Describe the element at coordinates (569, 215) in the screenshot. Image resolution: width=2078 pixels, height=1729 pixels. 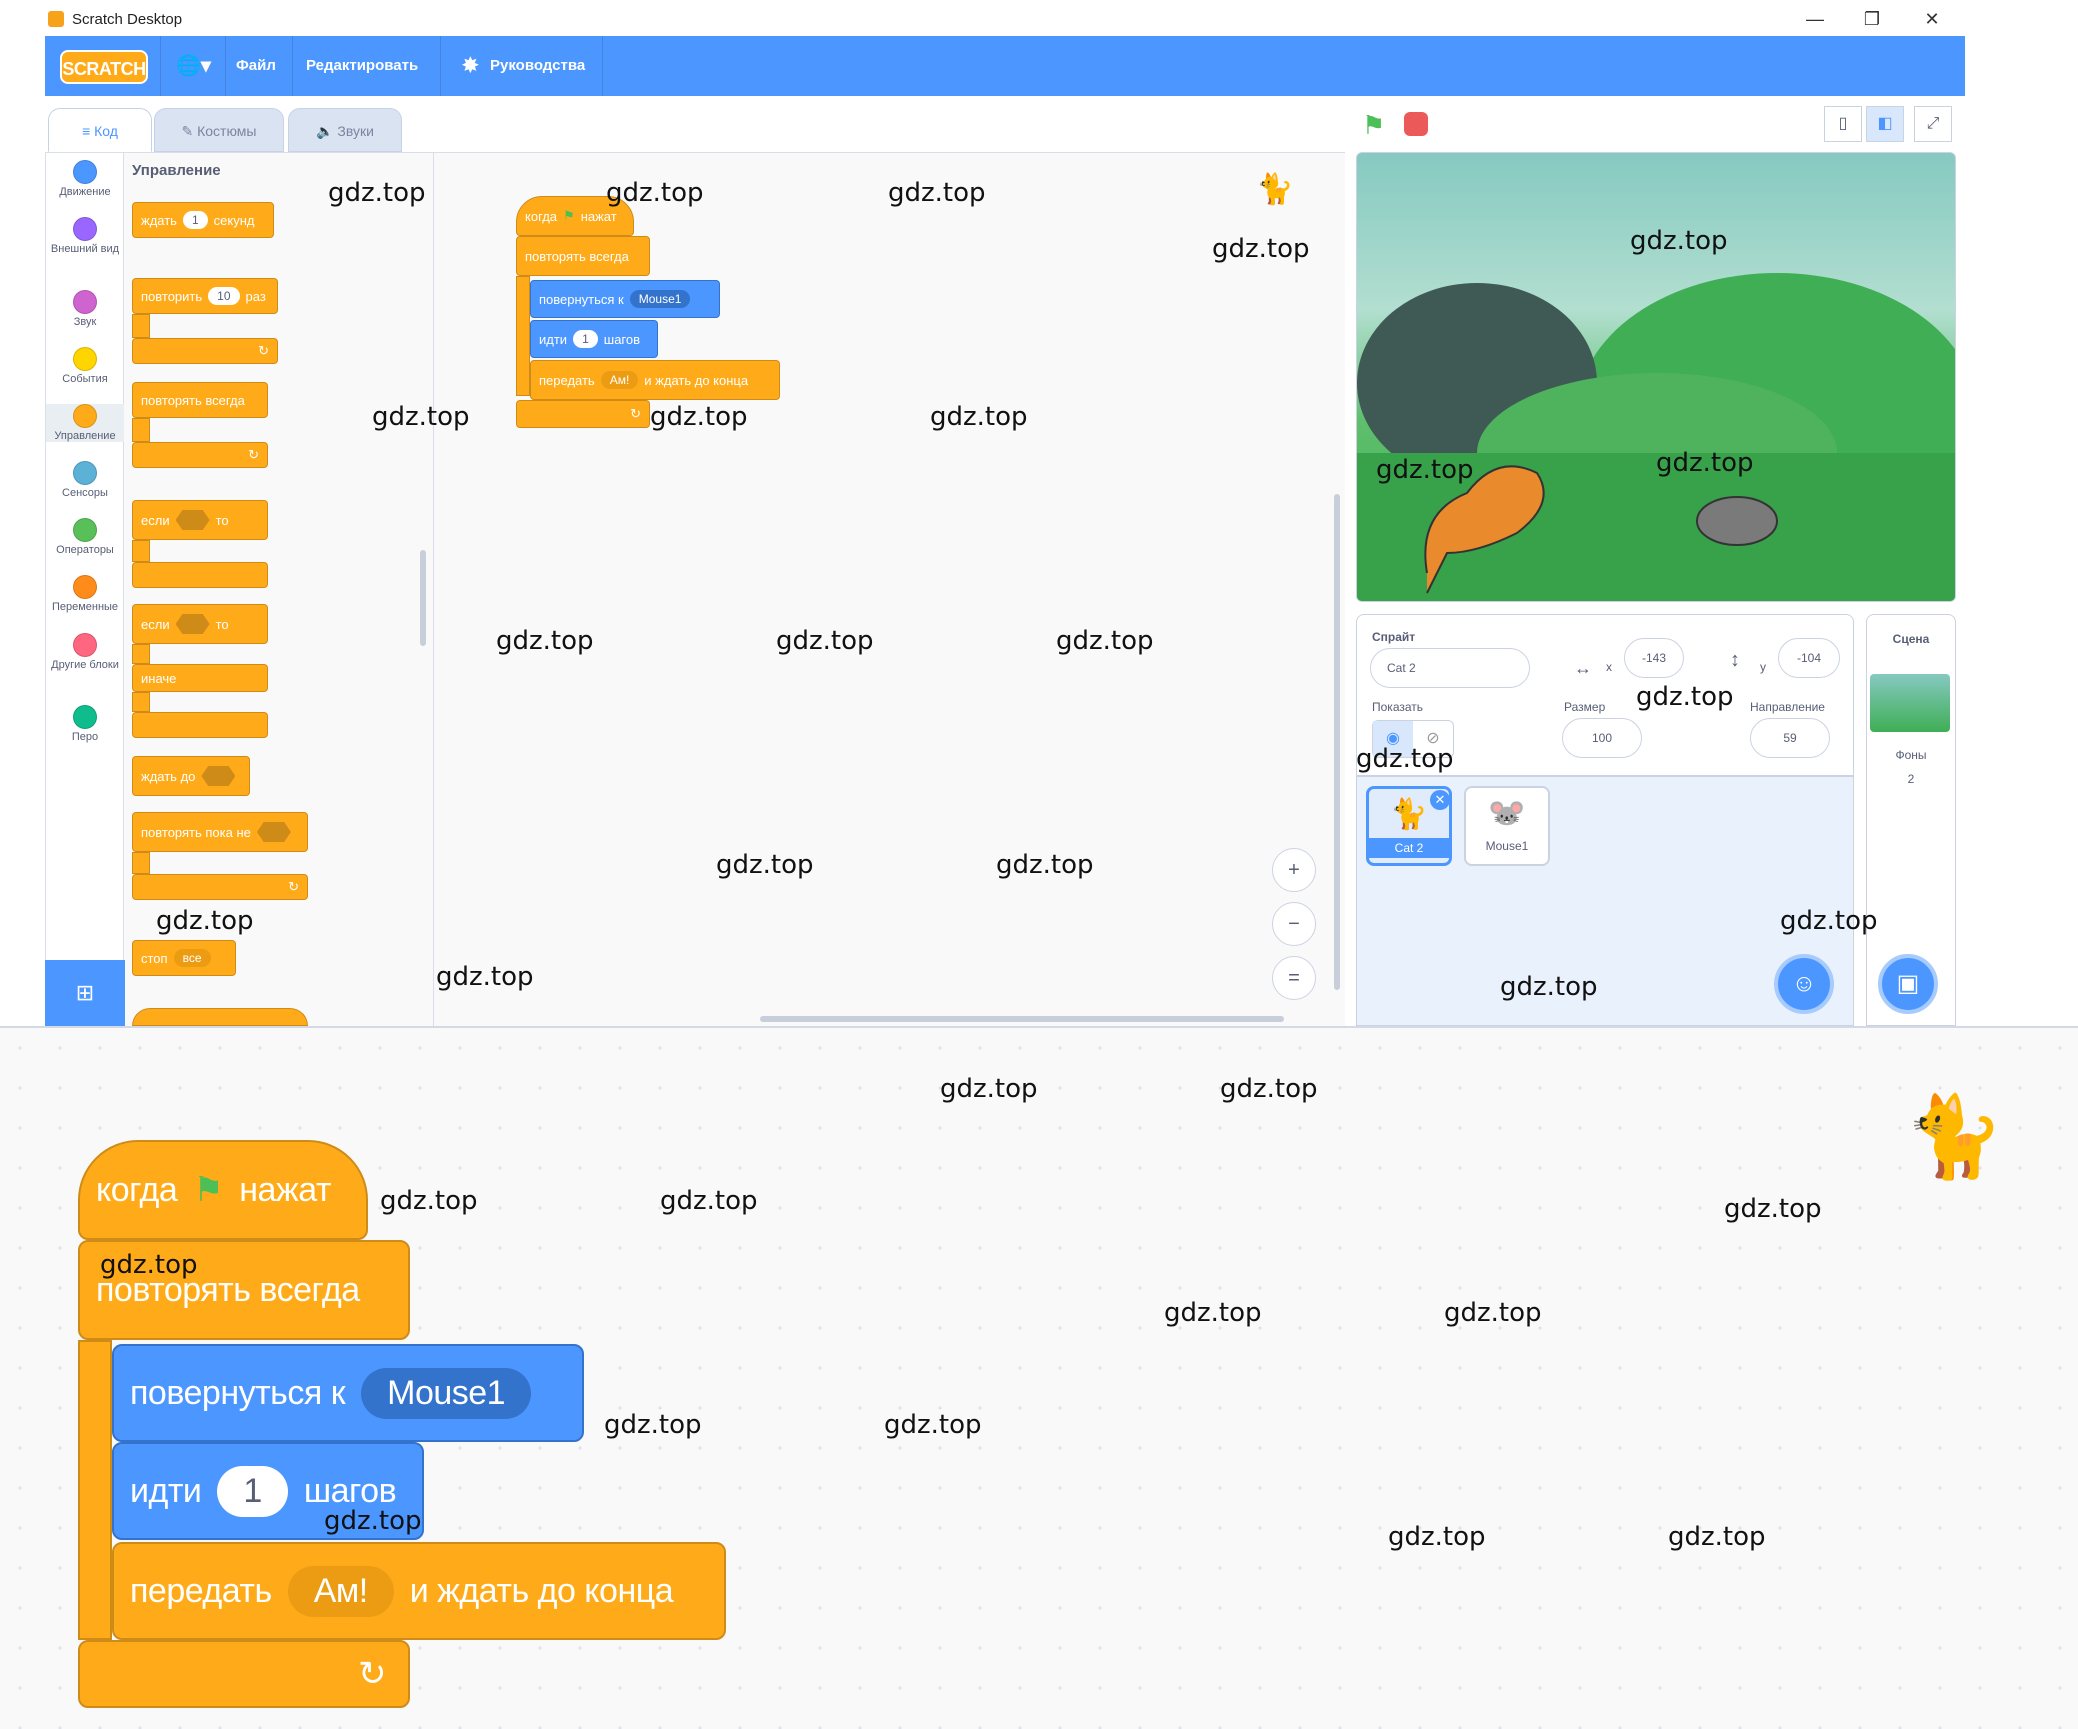
I see `green-flag-icon: ⚑` at that location.